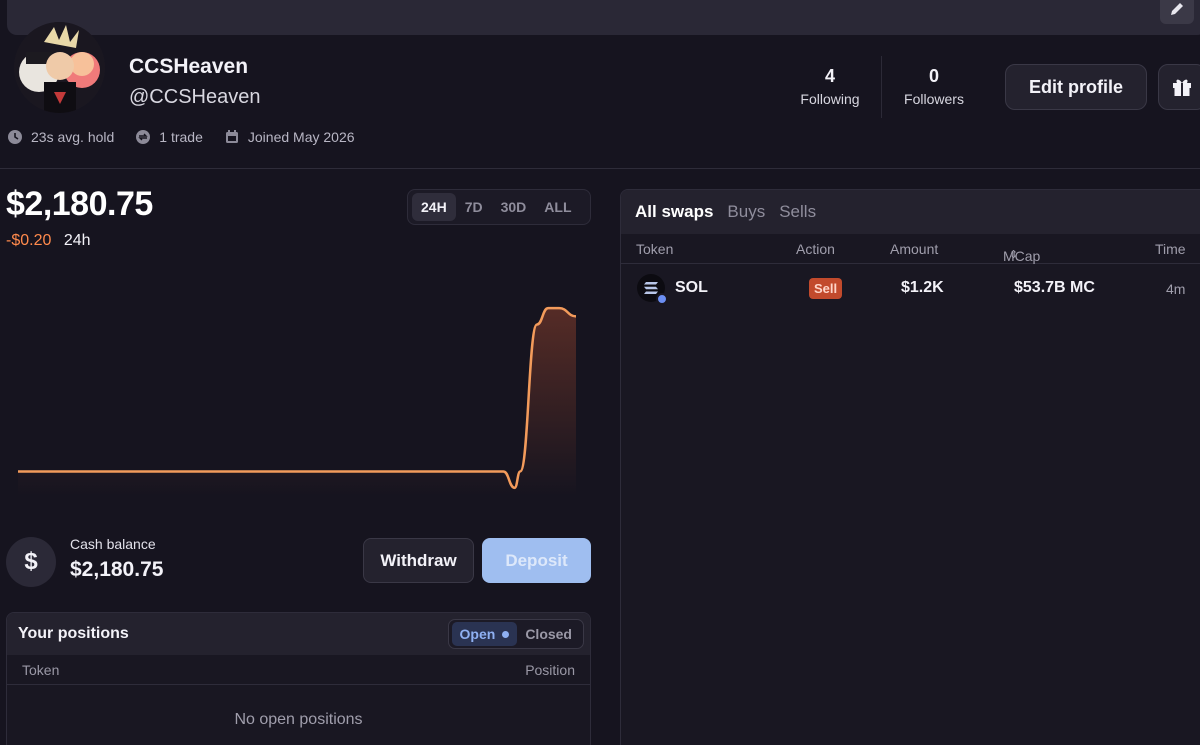  I want to click on positions-title: Your positions, so click(73, 633).